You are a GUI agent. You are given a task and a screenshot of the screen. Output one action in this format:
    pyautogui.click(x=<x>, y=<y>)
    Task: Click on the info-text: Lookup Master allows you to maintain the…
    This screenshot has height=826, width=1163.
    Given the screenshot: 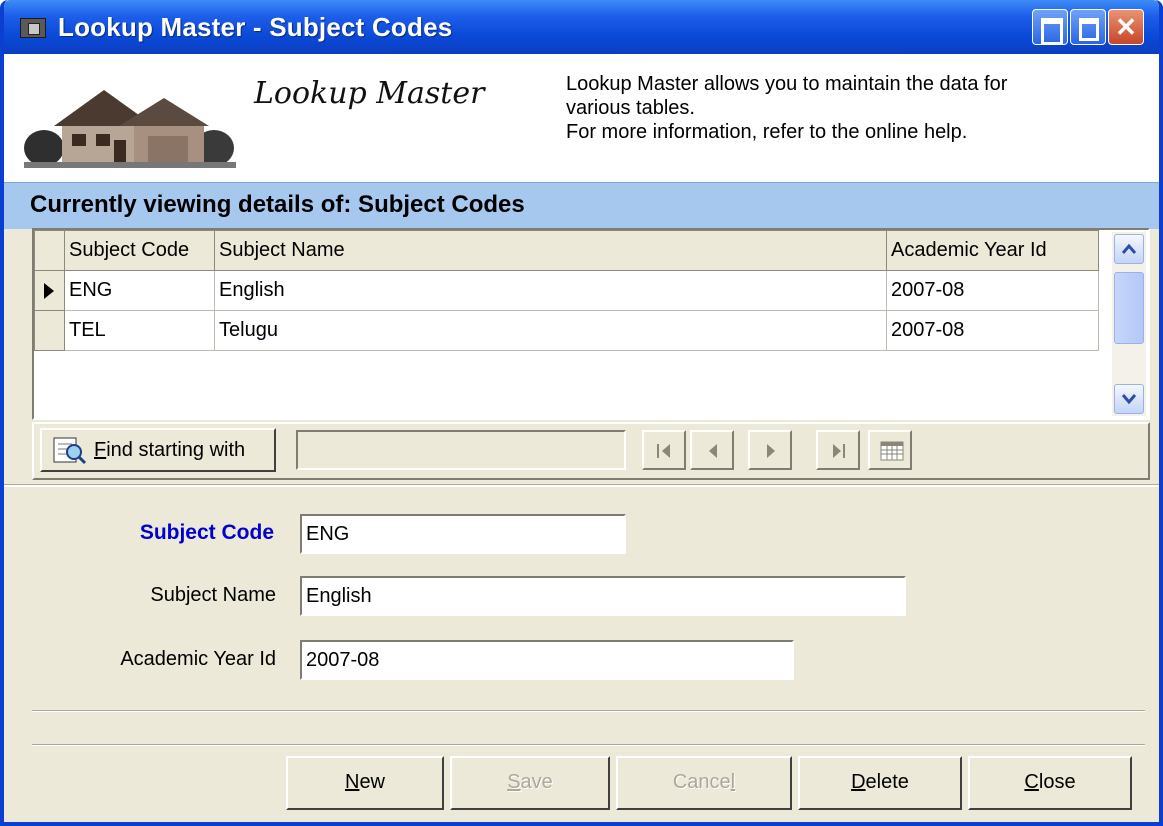 What is the action you would take?
    pyautogui.click(x=786, y=108)
    